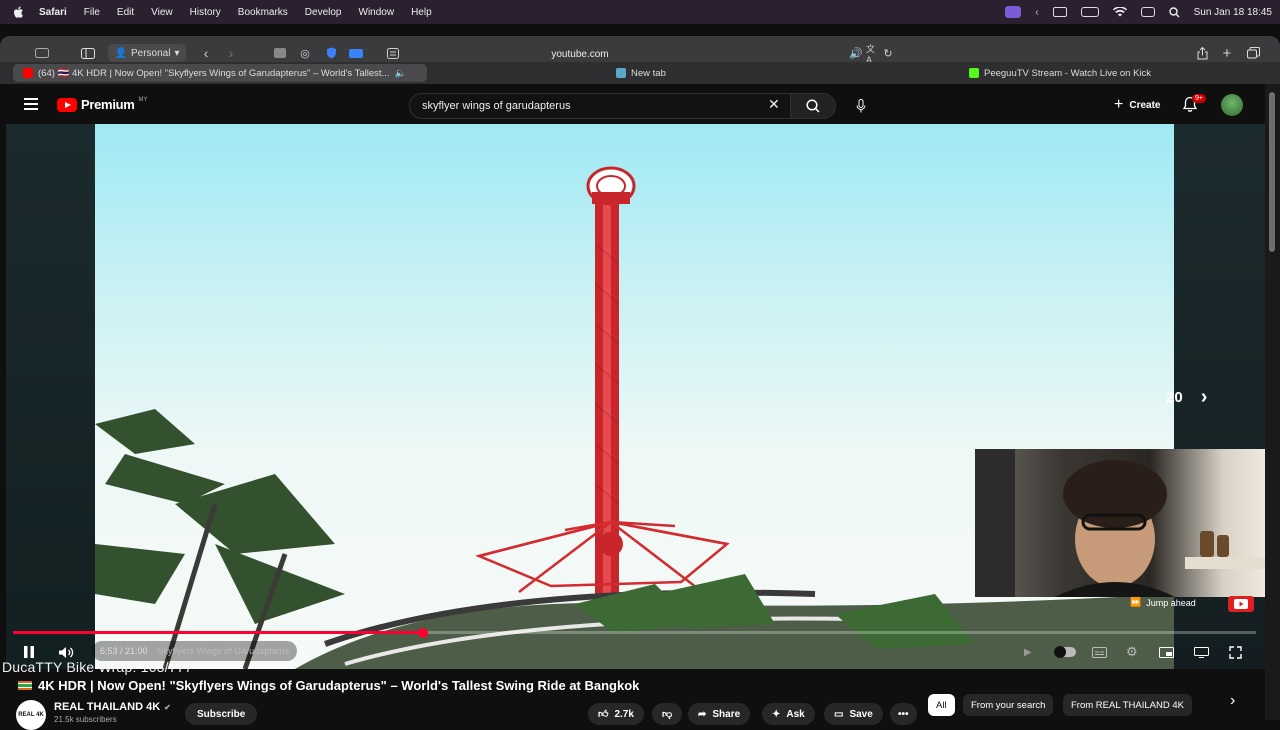  What do you see at coordinates (97, 667) in the screenshot?
I see `stream-overlay-text: DucaTTY Bike Wrap: 163/777` at bounding box center [97, 667].